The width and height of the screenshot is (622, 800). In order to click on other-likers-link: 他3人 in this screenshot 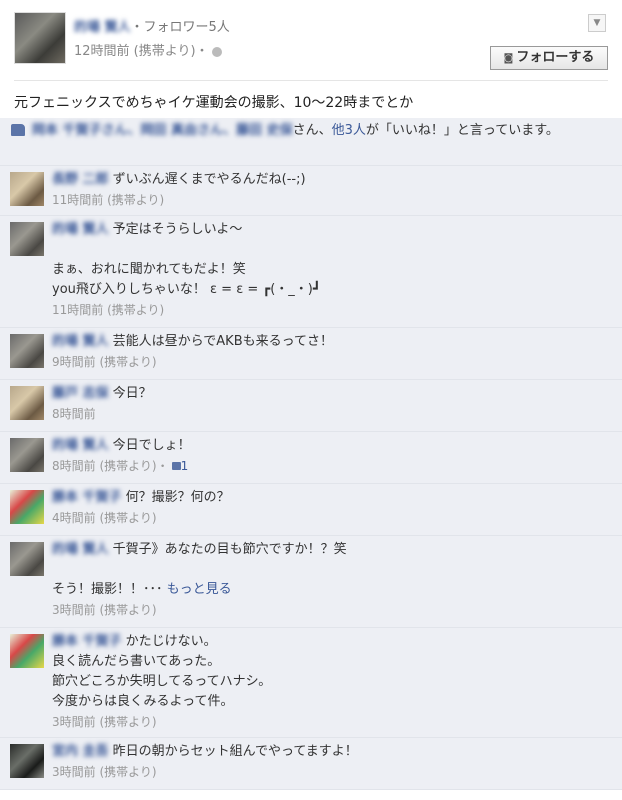, I will do `click(349, 130)`.